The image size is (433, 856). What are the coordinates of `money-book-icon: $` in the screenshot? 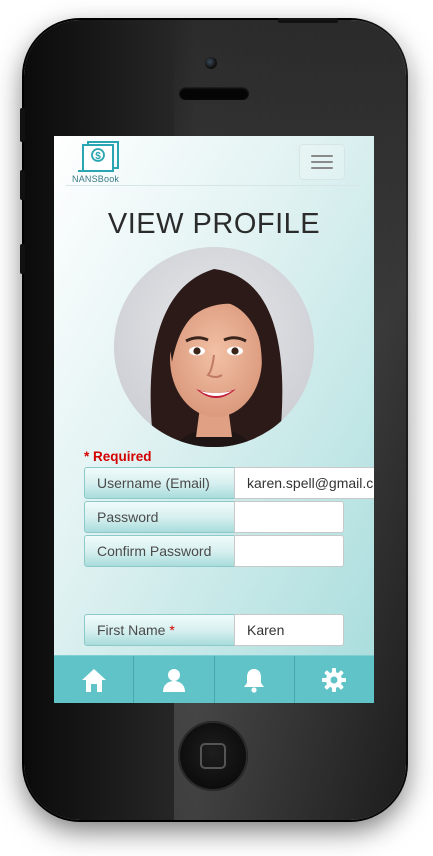 It's located at (98, 156).